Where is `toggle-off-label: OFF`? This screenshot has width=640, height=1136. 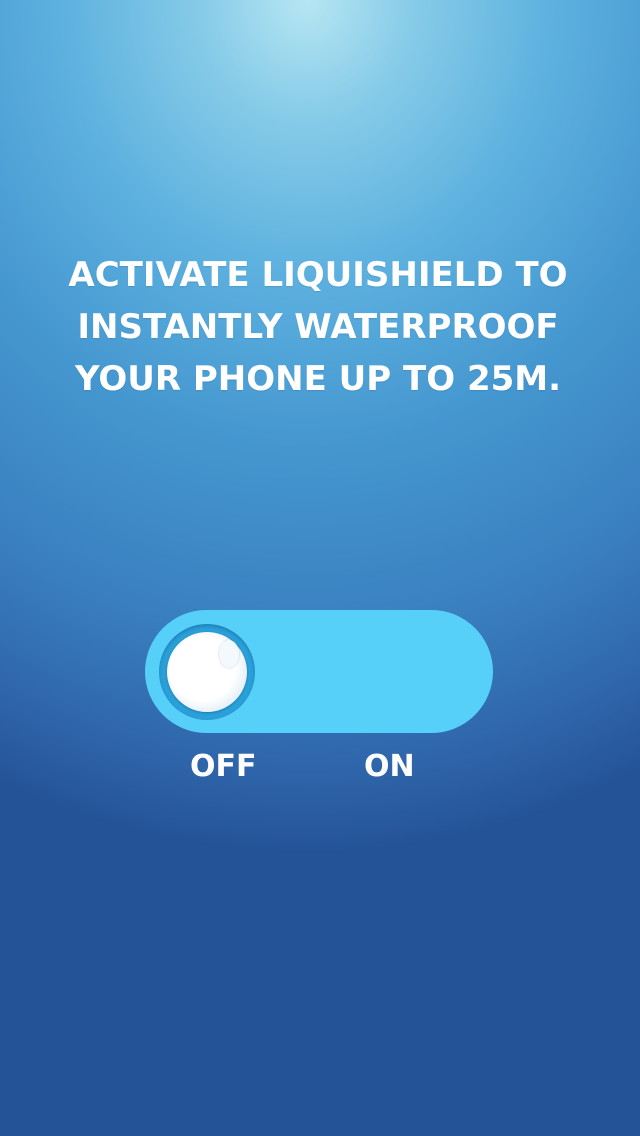
toggle-off-label: OFF is located at coordinates (223, 767).